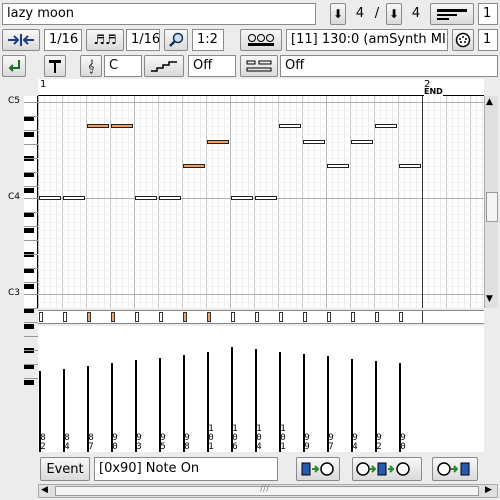  Describe the element at coordinates (143, 40) in the screenshot. I see `note-length-field: 1/16` at that location.